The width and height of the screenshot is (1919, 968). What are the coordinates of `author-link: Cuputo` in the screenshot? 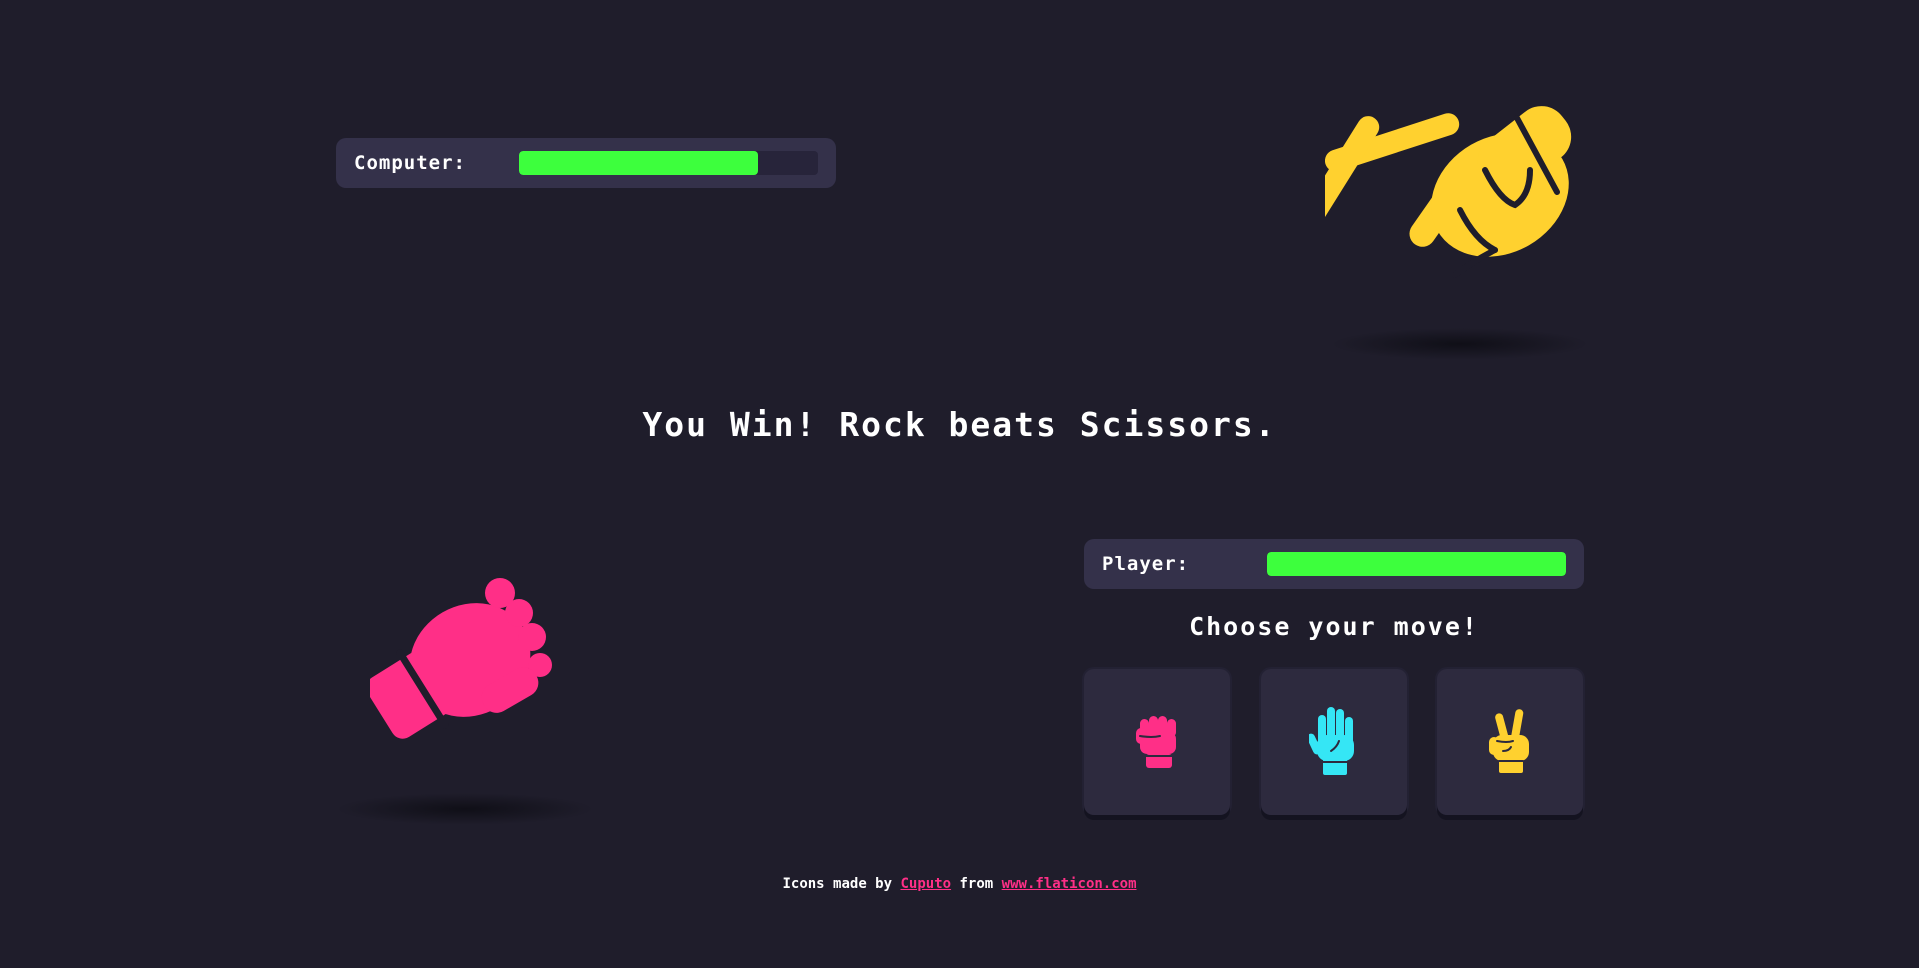 It's located at (925, 884).